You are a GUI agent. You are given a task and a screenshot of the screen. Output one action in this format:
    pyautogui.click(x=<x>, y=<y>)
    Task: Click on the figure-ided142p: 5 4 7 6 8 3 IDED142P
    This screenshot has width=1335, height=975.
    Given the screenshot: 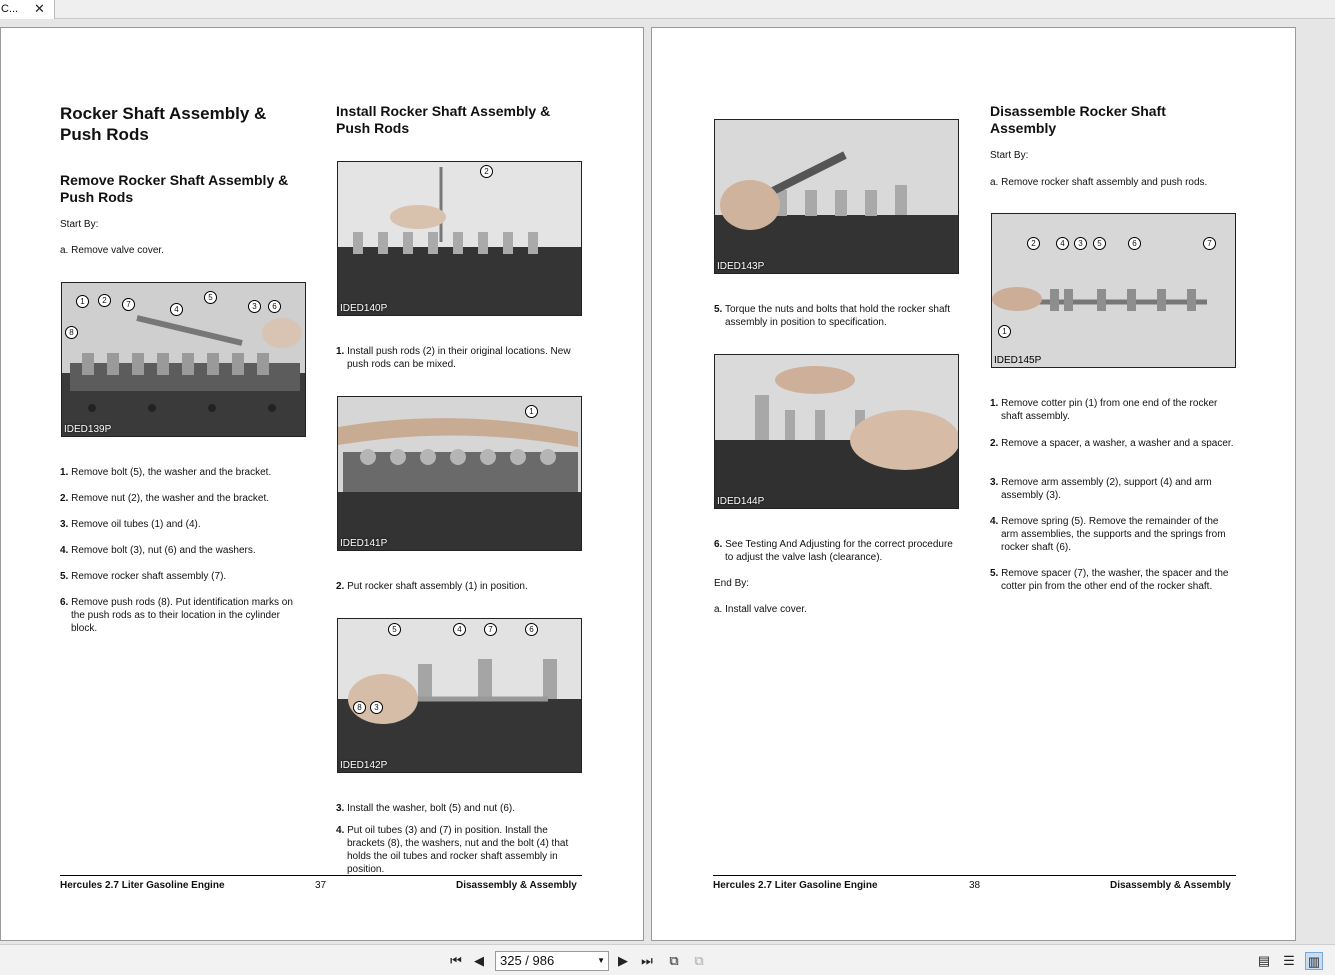 What is the action you would take?
    pyautogui.click(x=459, y=695)
    